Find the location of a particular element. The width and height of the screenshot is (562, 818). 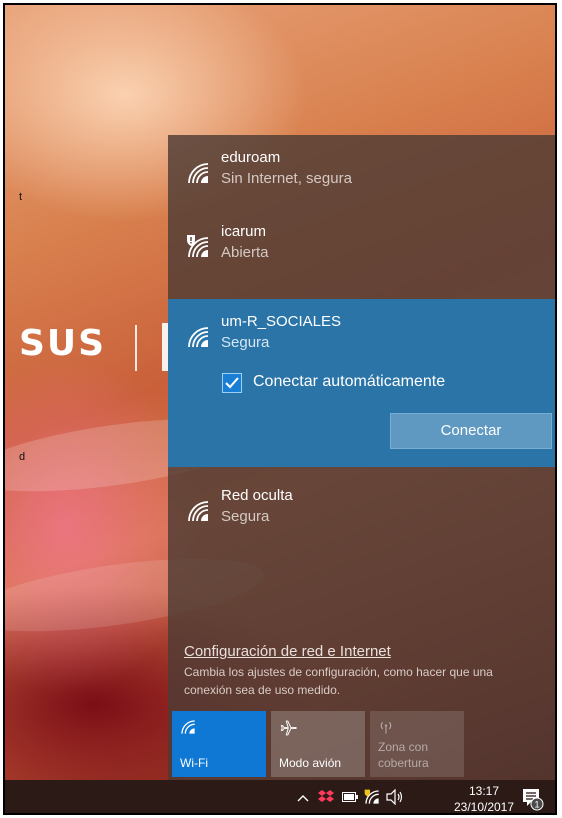

network-name: icarum is located at coordinates (244, 231).